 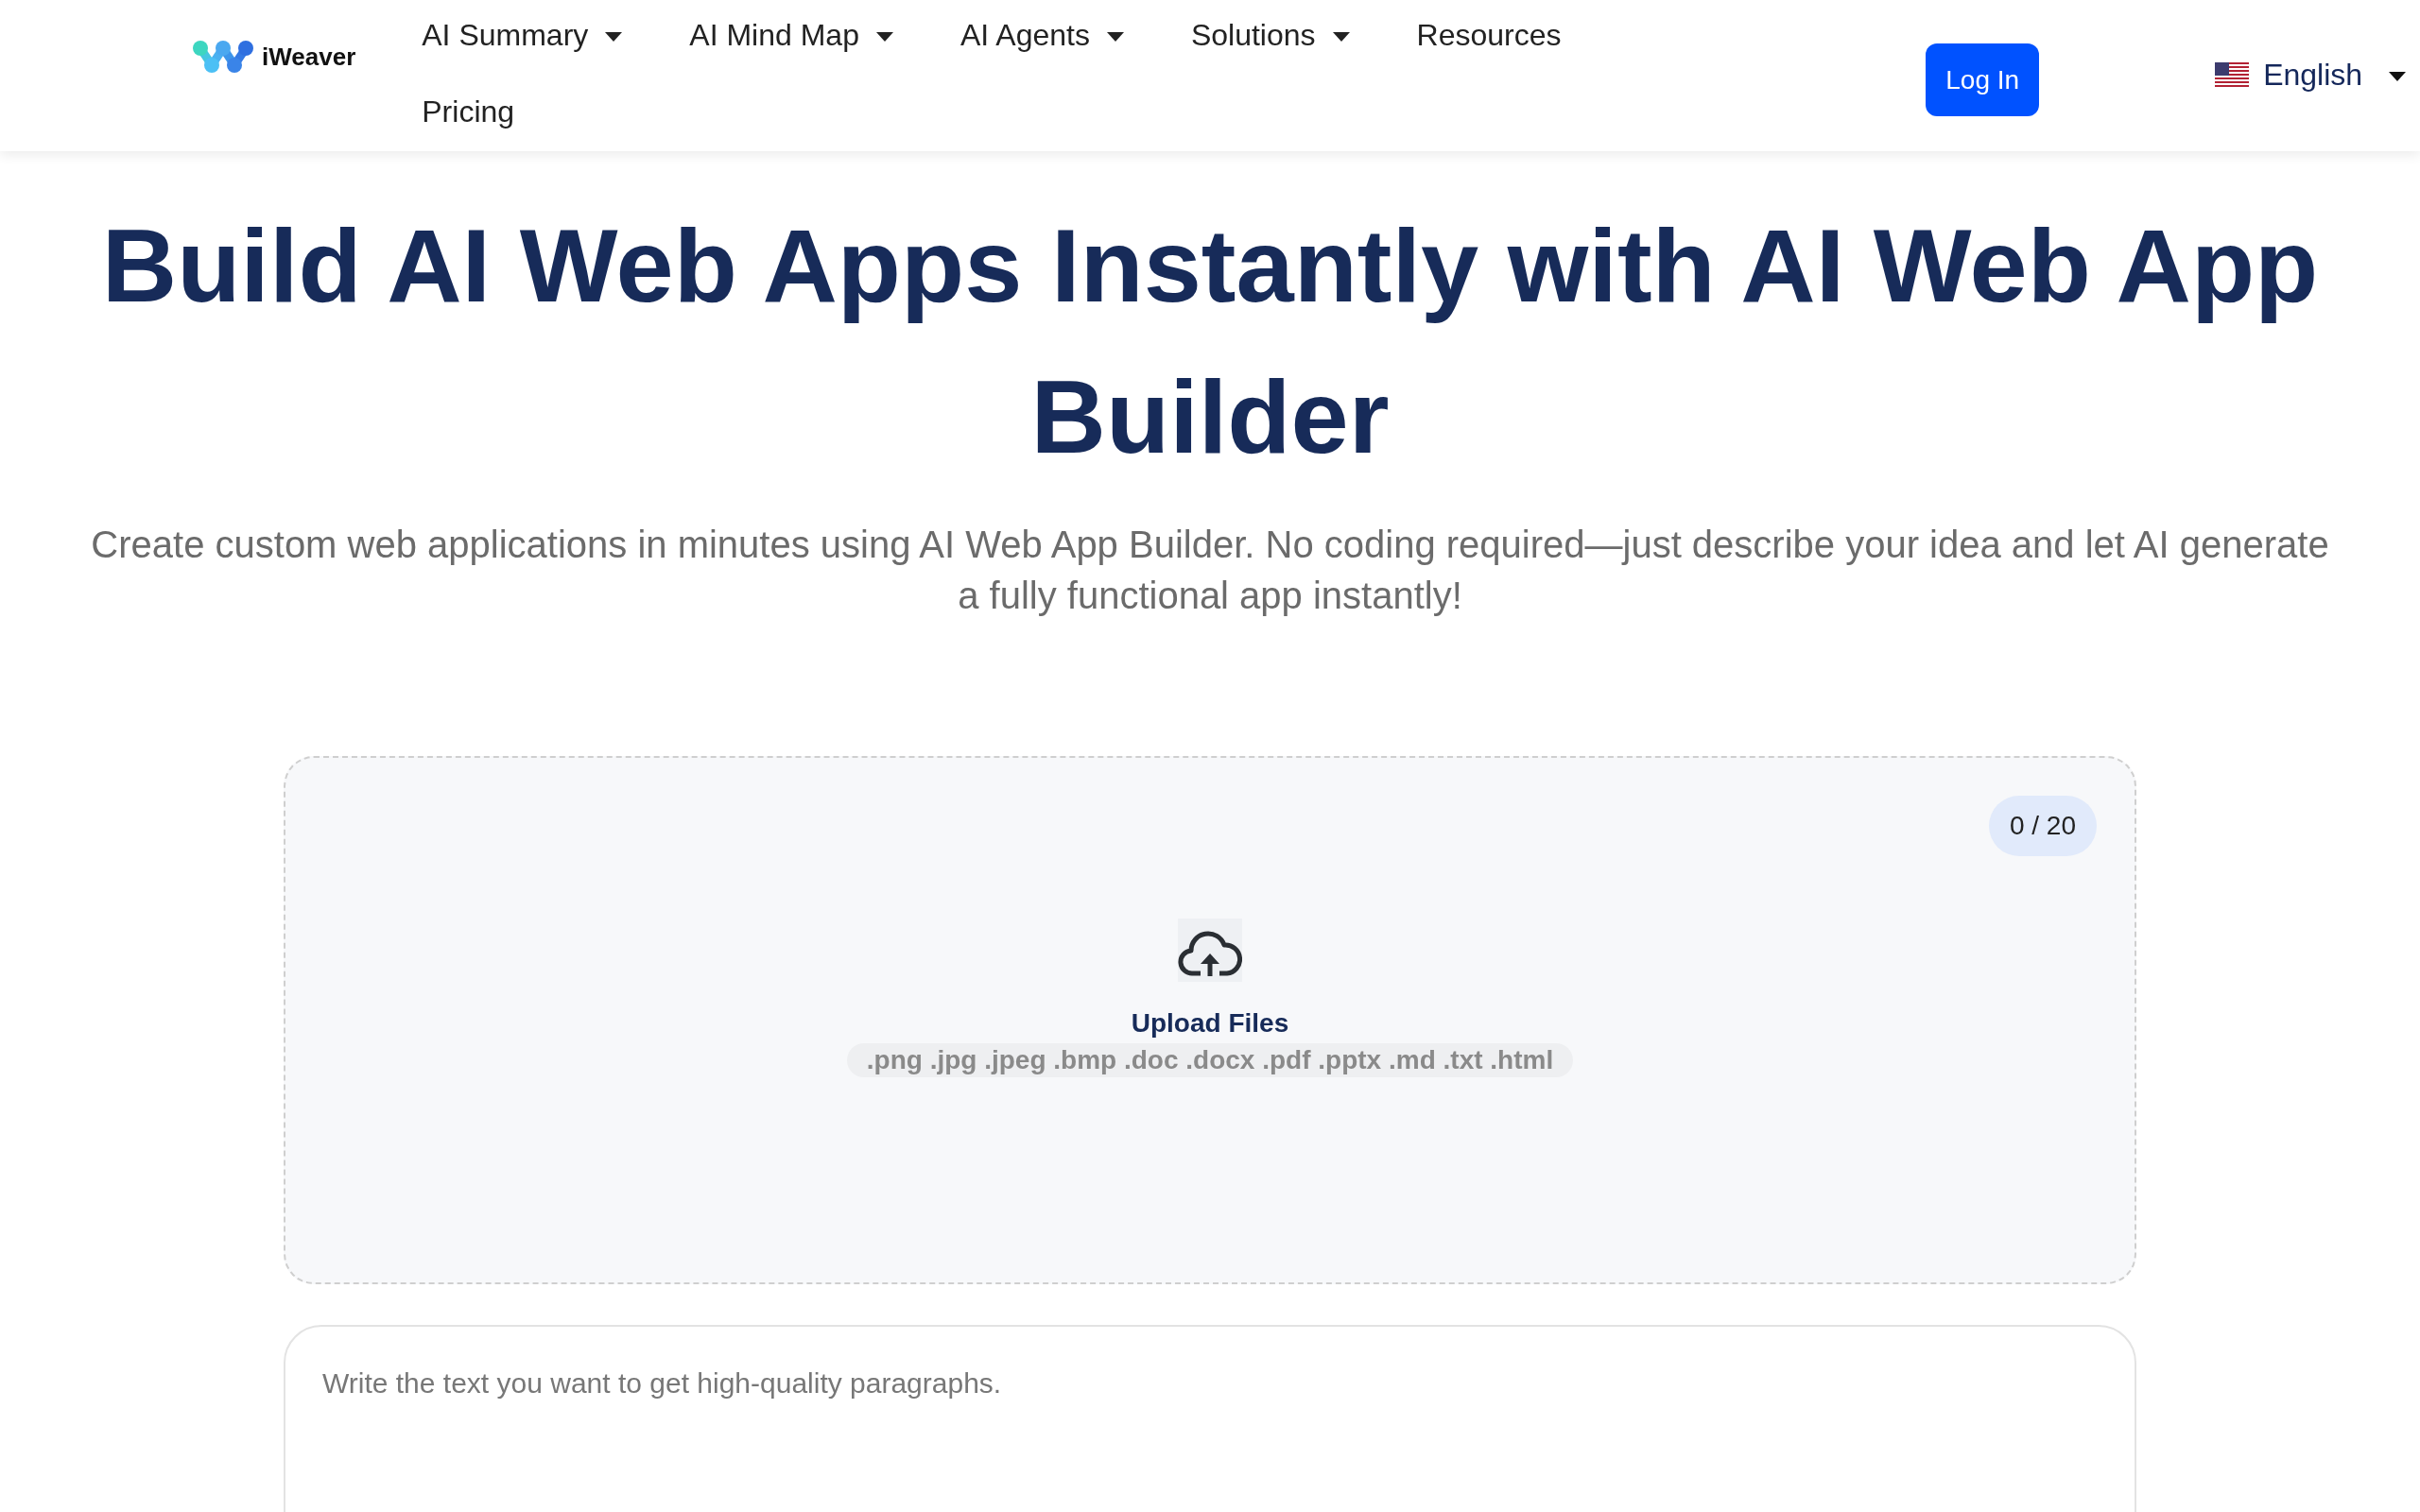 I want to click on nav-link: AI Mind Map, so click(x=791, y=35).